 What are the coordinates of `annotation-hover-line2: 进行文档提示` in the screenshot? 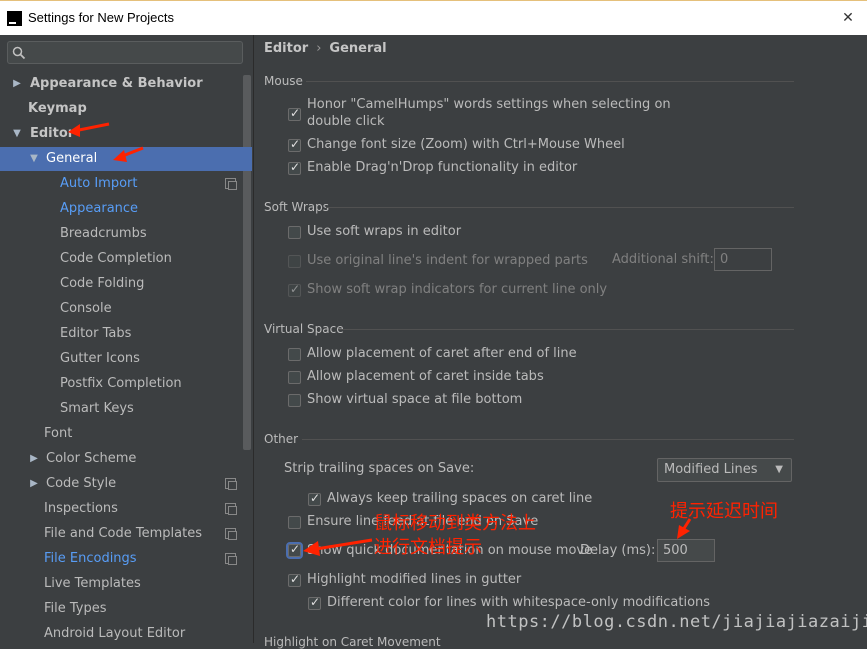 It's located at (428, 547).